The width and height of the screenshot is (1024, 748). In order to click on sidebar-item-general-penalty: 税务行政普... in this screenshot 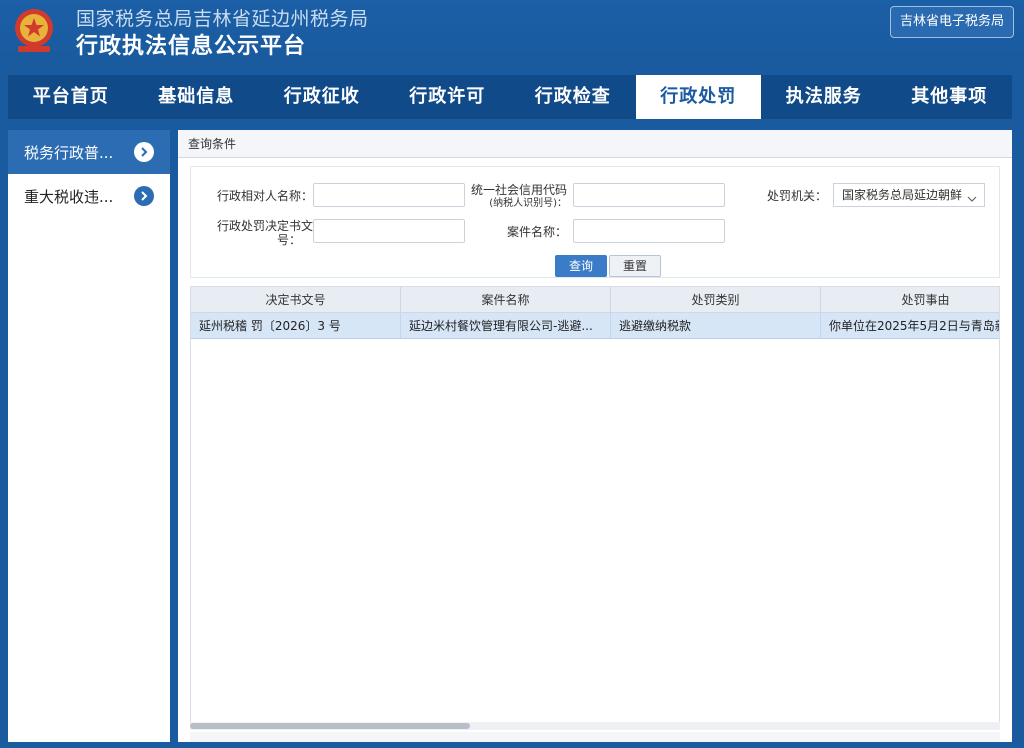, I will do `click(89, 152)`.